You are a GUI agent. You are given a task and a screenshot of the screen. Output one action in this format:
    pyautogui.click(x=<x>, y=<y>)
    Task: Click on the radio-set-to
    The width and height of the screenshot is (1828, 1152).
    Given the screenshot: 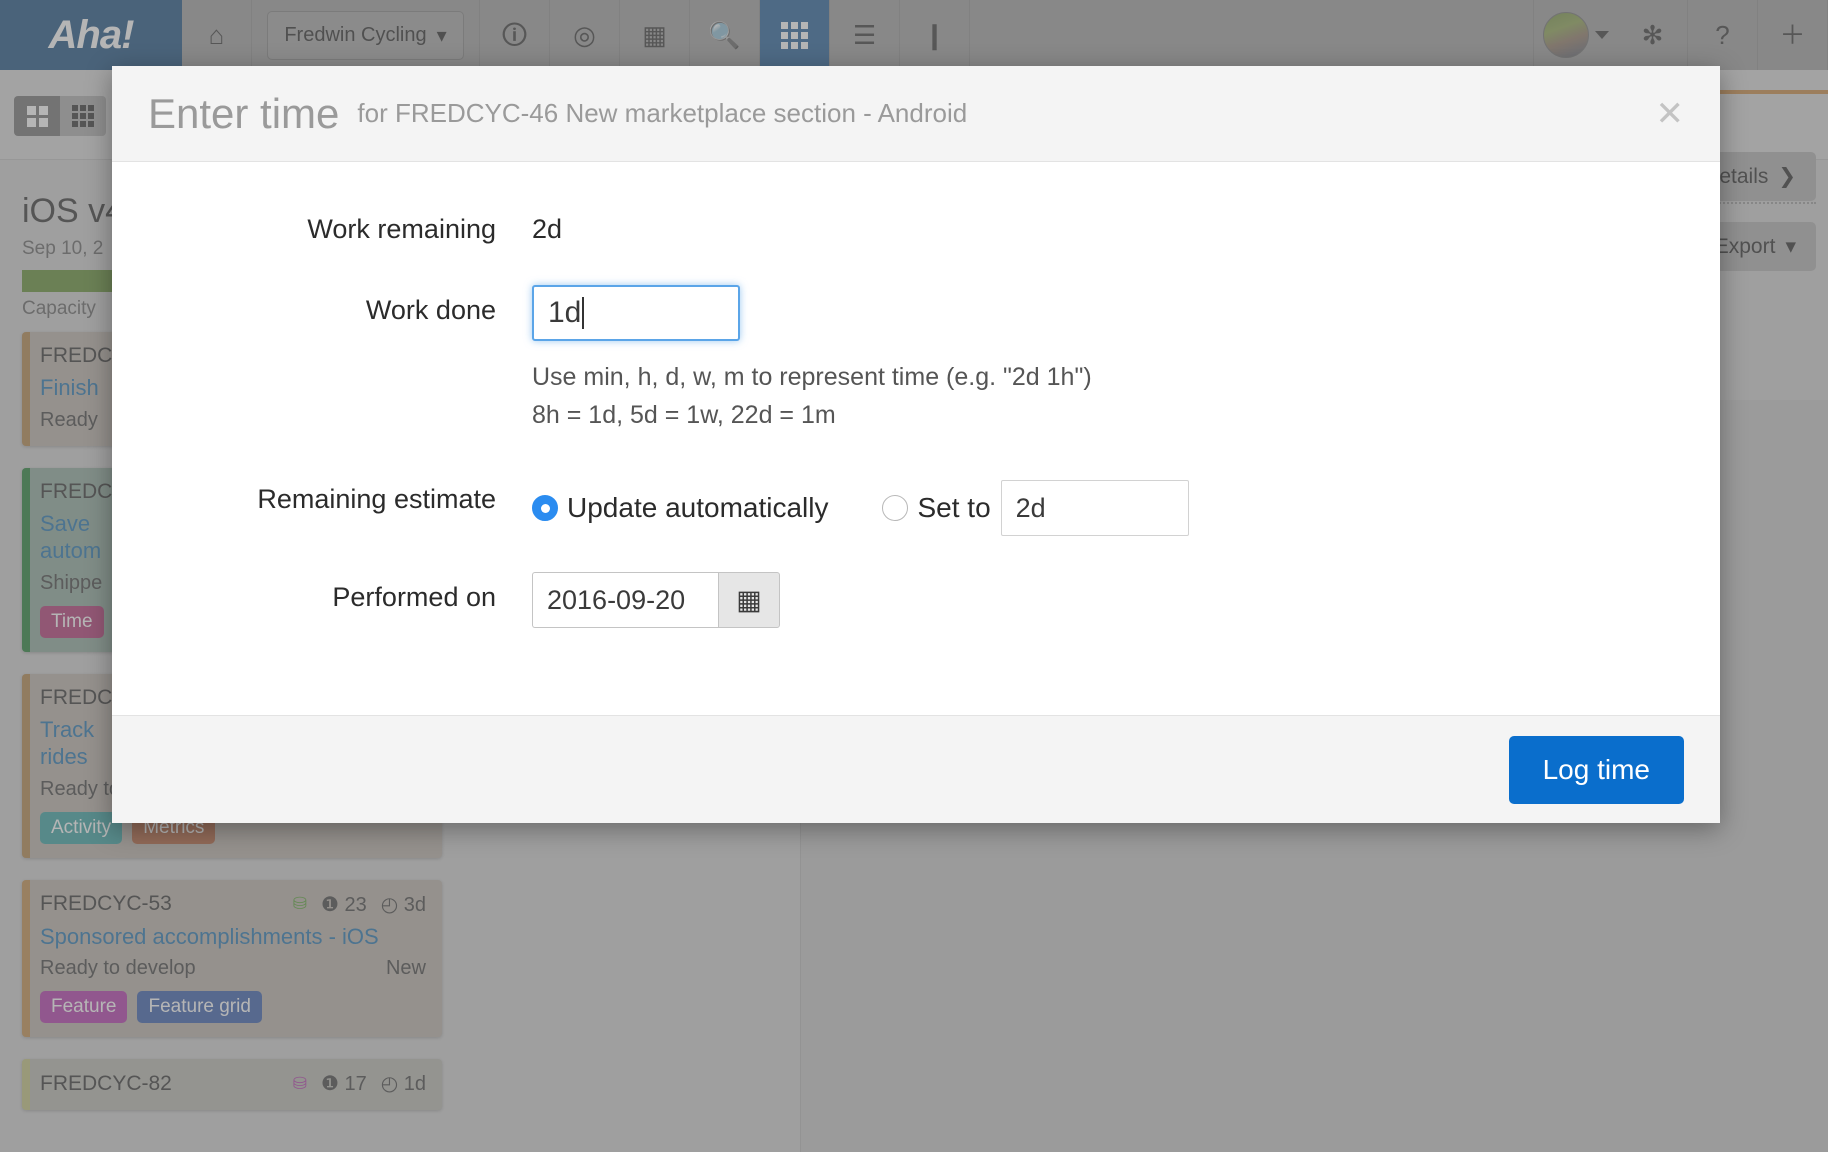 What is the action you would take?
    pyautogui.click(x=895, y=508)
    